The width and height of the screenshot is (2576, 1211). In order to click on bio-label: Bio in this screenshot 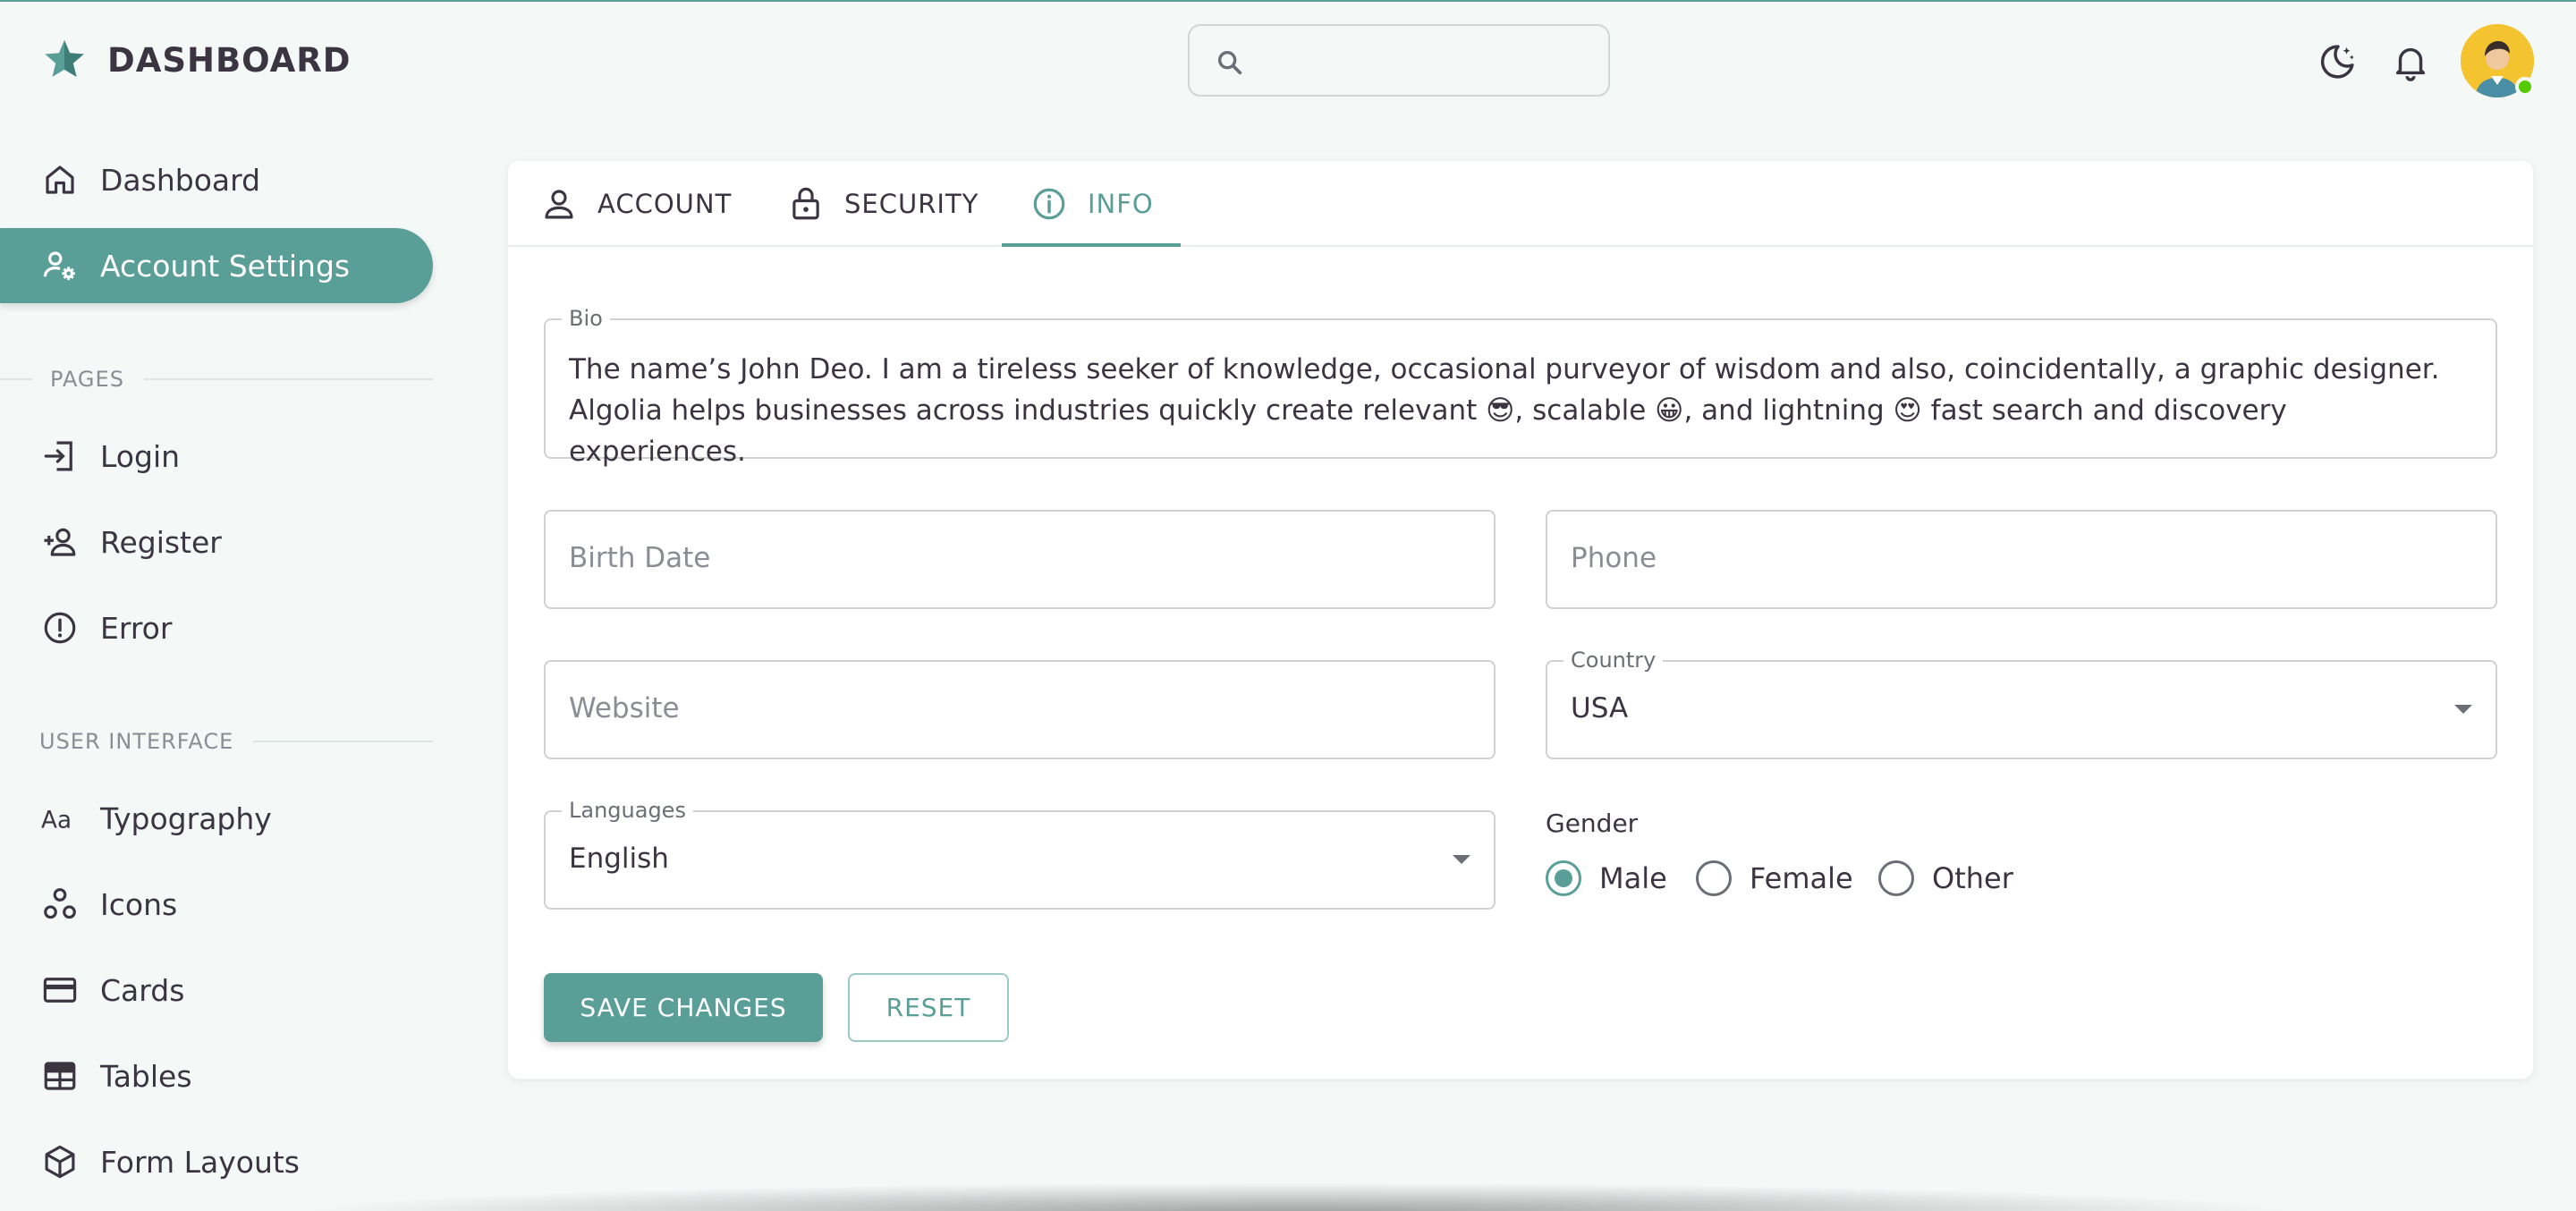, I will do `click(586, 318)`.